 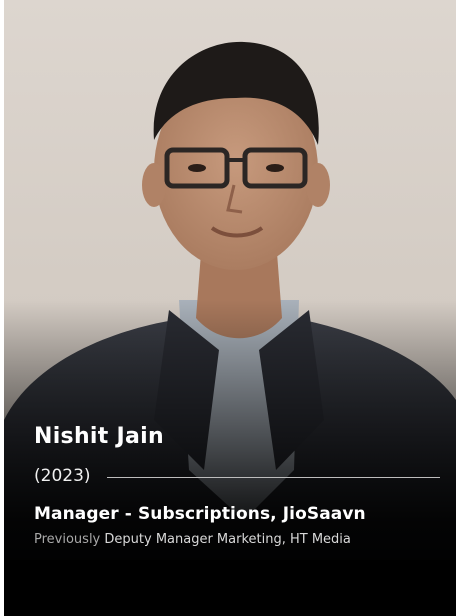 I want to click on year-row: (2023), so click(x=237, y=476).